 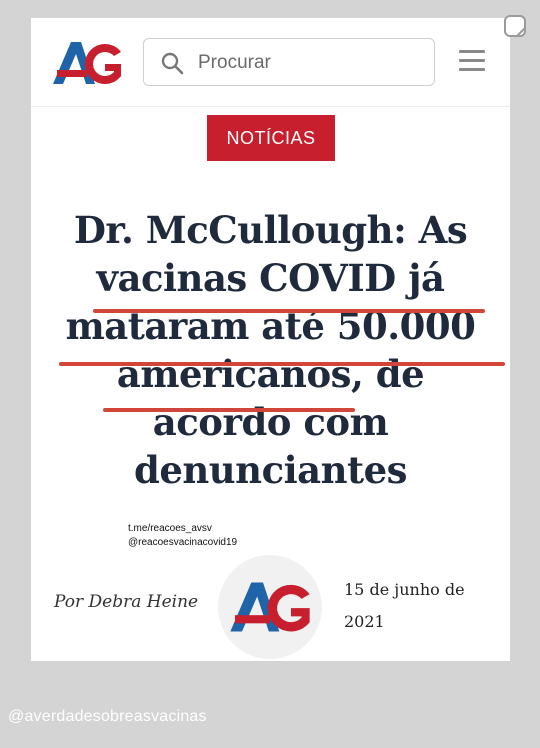 I want to click on footer-handle: @averdadesobreasvacinas, so click(x=107, y=717).